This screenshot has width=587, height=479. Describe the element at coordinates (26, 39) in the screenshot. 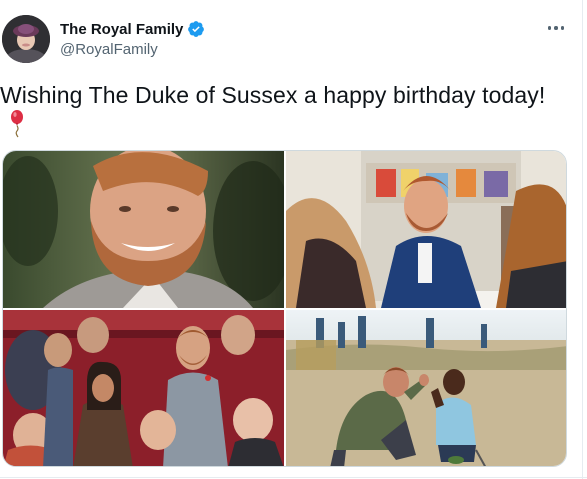

I see `avatar` at that location.